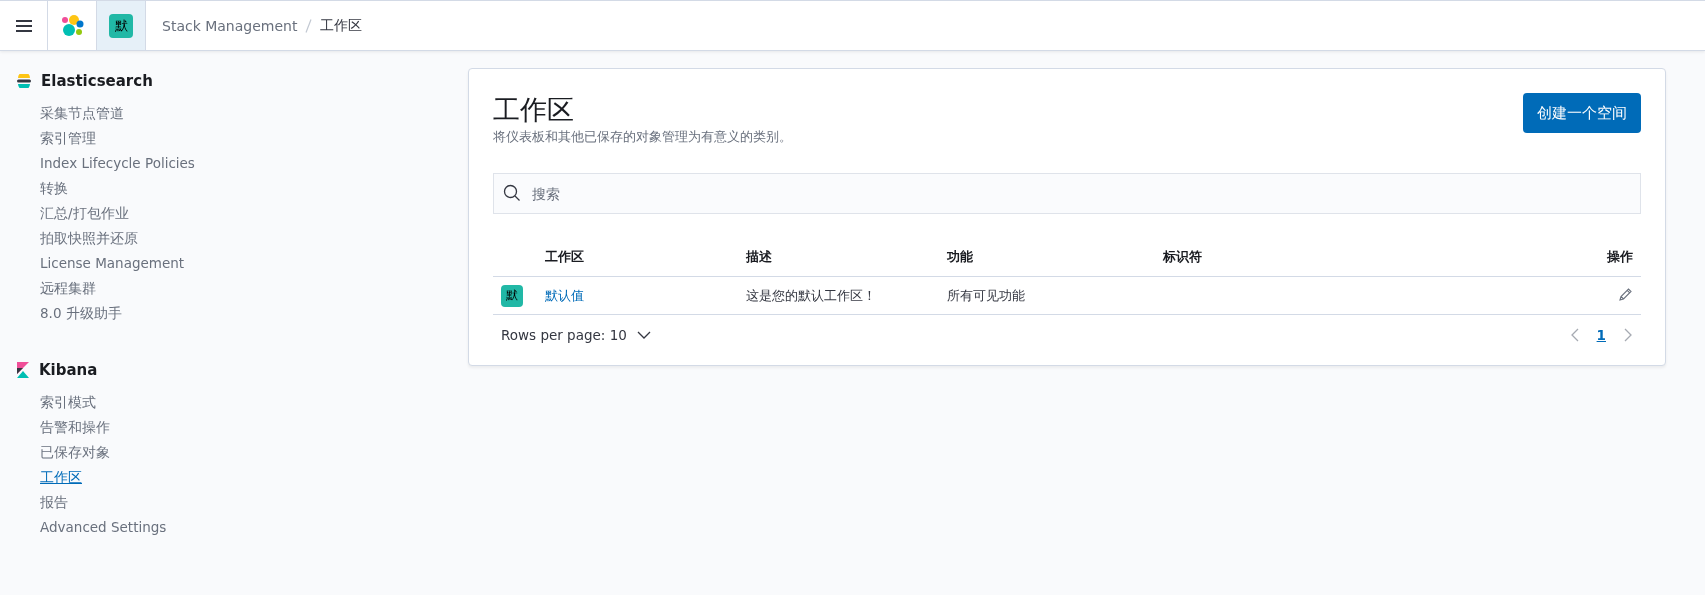 The image size is (1705, 595). Describe the element at coordinates (75, 427) in the screenshot. I see `sidebar-link: 告警和操作` at that location.